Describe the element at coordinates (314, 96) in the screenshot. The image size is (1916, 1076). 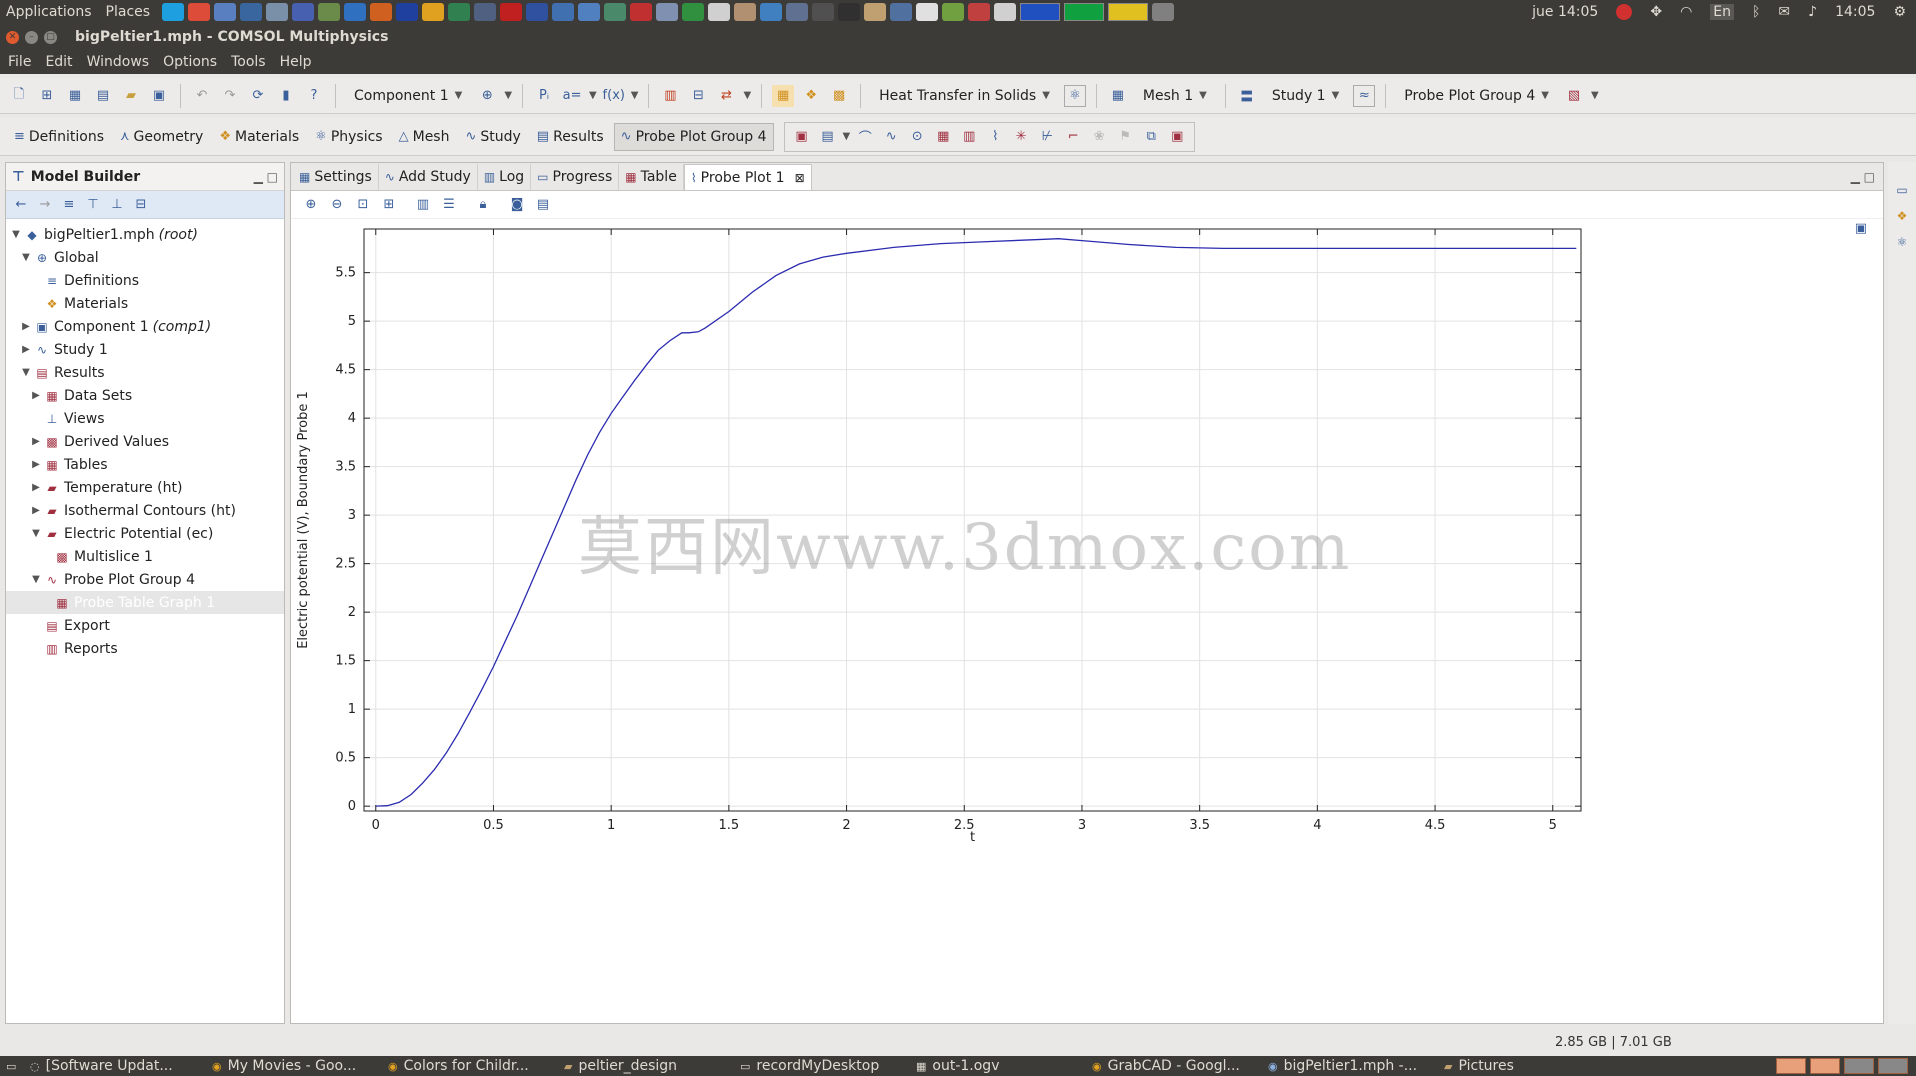
I see `help-icon: ?` at that location.